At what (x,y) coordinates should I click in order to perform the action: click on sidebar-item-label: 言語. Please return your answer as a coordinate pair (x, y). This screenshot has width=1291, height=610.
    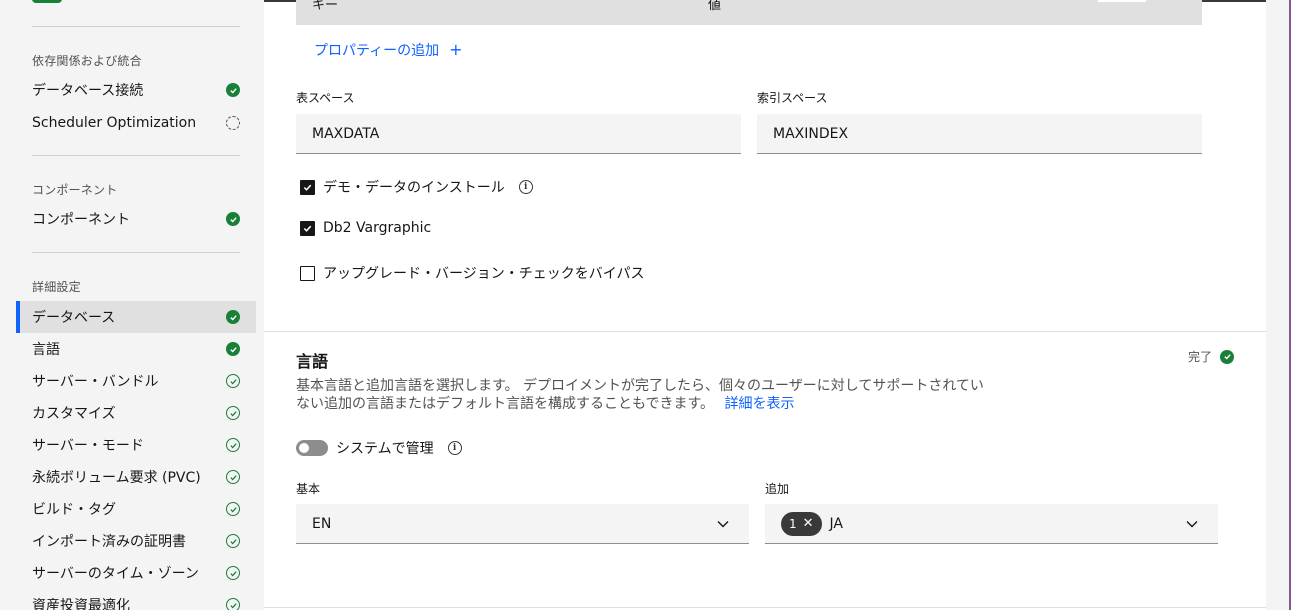
    Looking at the image, I should click on (46, 350).